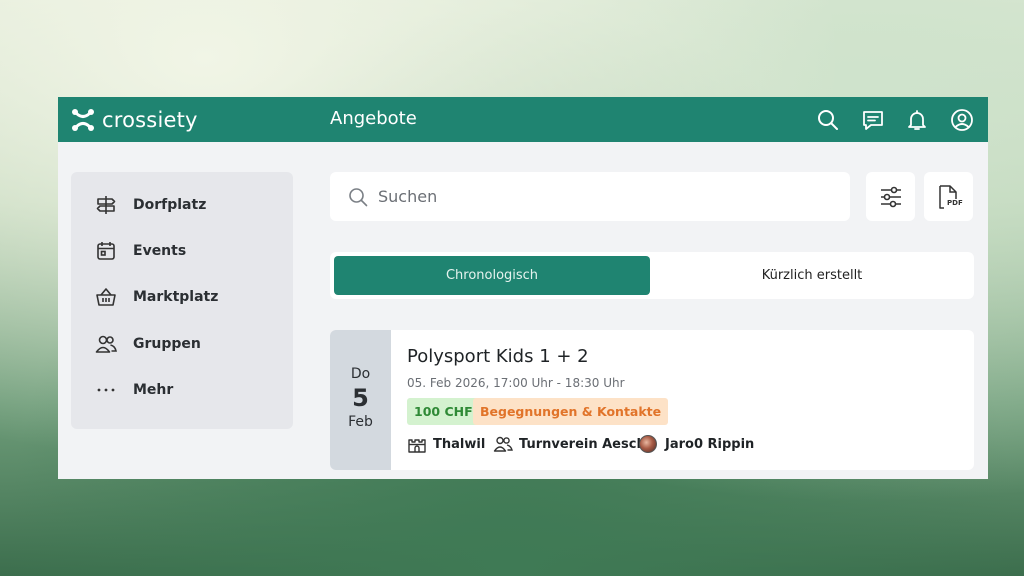  Describe the element at coordinates (83, 120) in the screenshot. I see `crossiety-logo-icon` at that location.